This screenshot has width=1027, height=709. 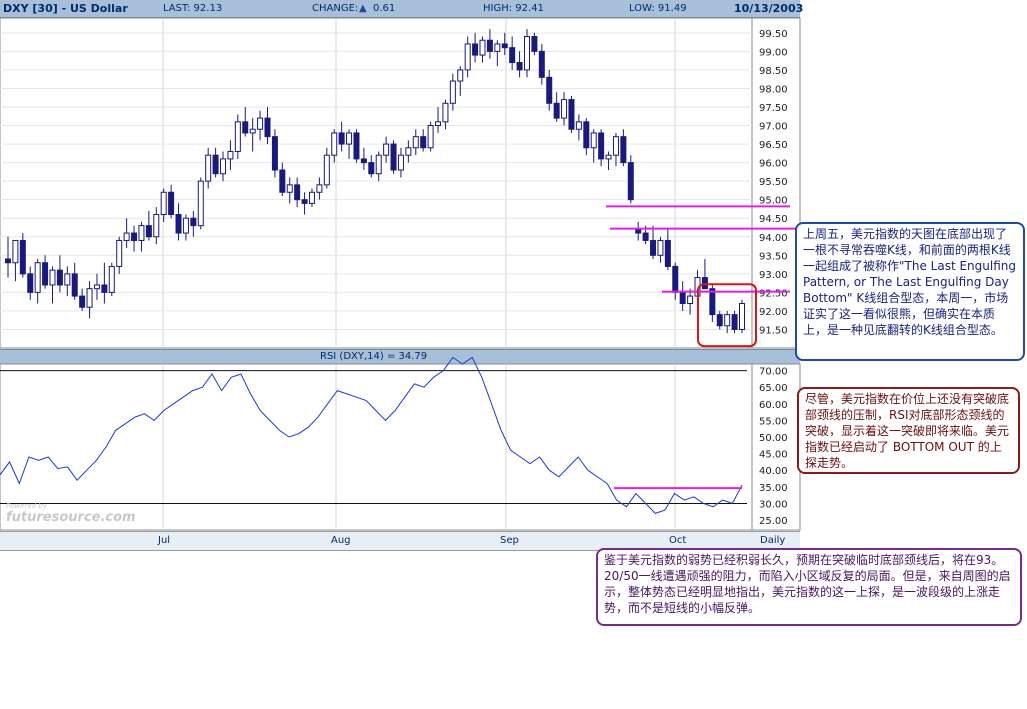 What do you see at coordinates (773, 182) in the screenshot?
I see `price-tick-label: 95.50` at bounding box center [773, 182].